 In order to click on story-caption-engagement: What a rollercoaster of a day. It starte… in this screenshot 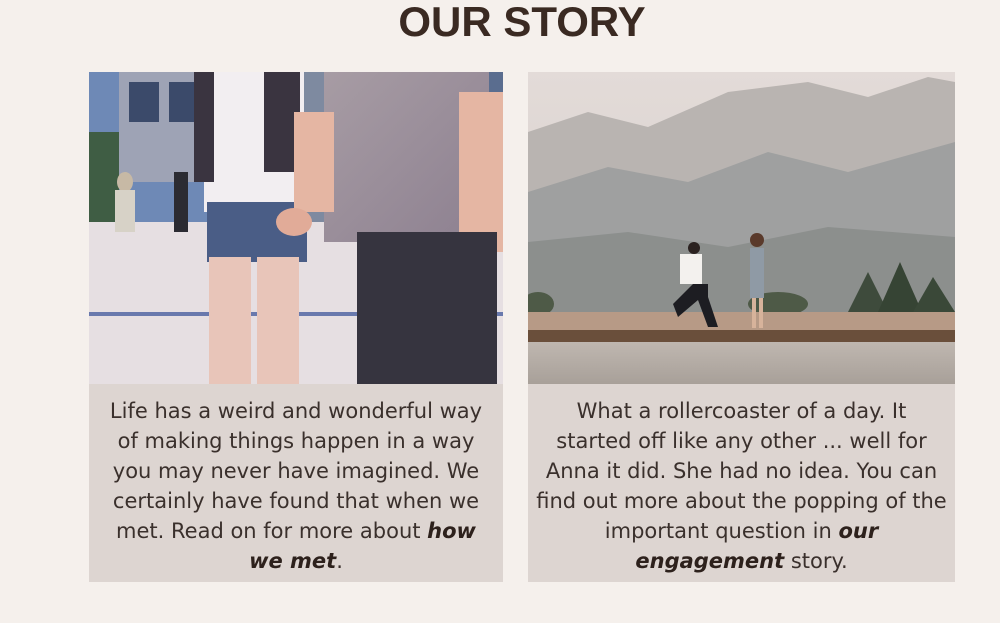, I will do `click(741, 486)`.